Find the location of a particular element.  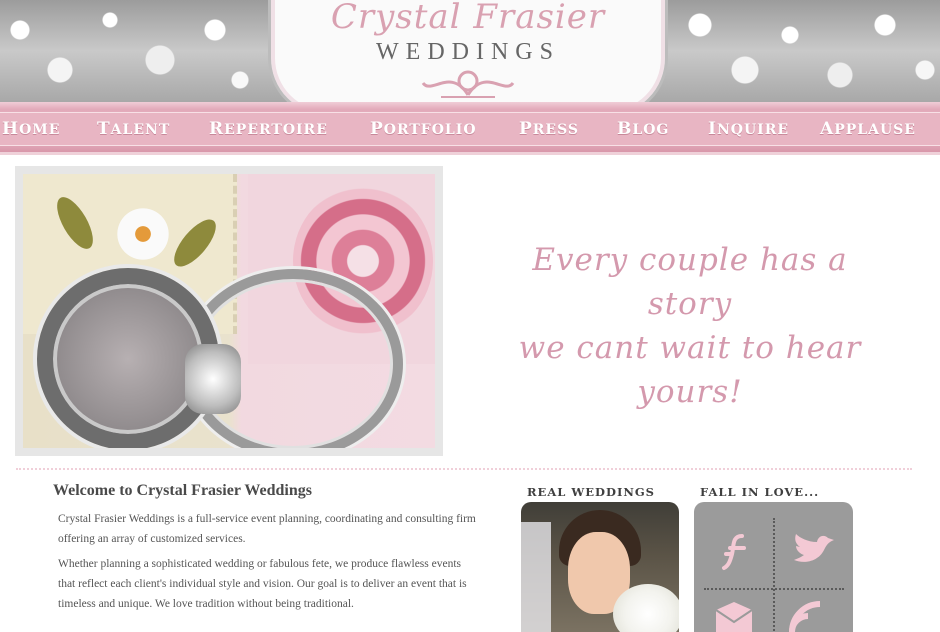

nav-home: Home is located at coordinates (31, 129).